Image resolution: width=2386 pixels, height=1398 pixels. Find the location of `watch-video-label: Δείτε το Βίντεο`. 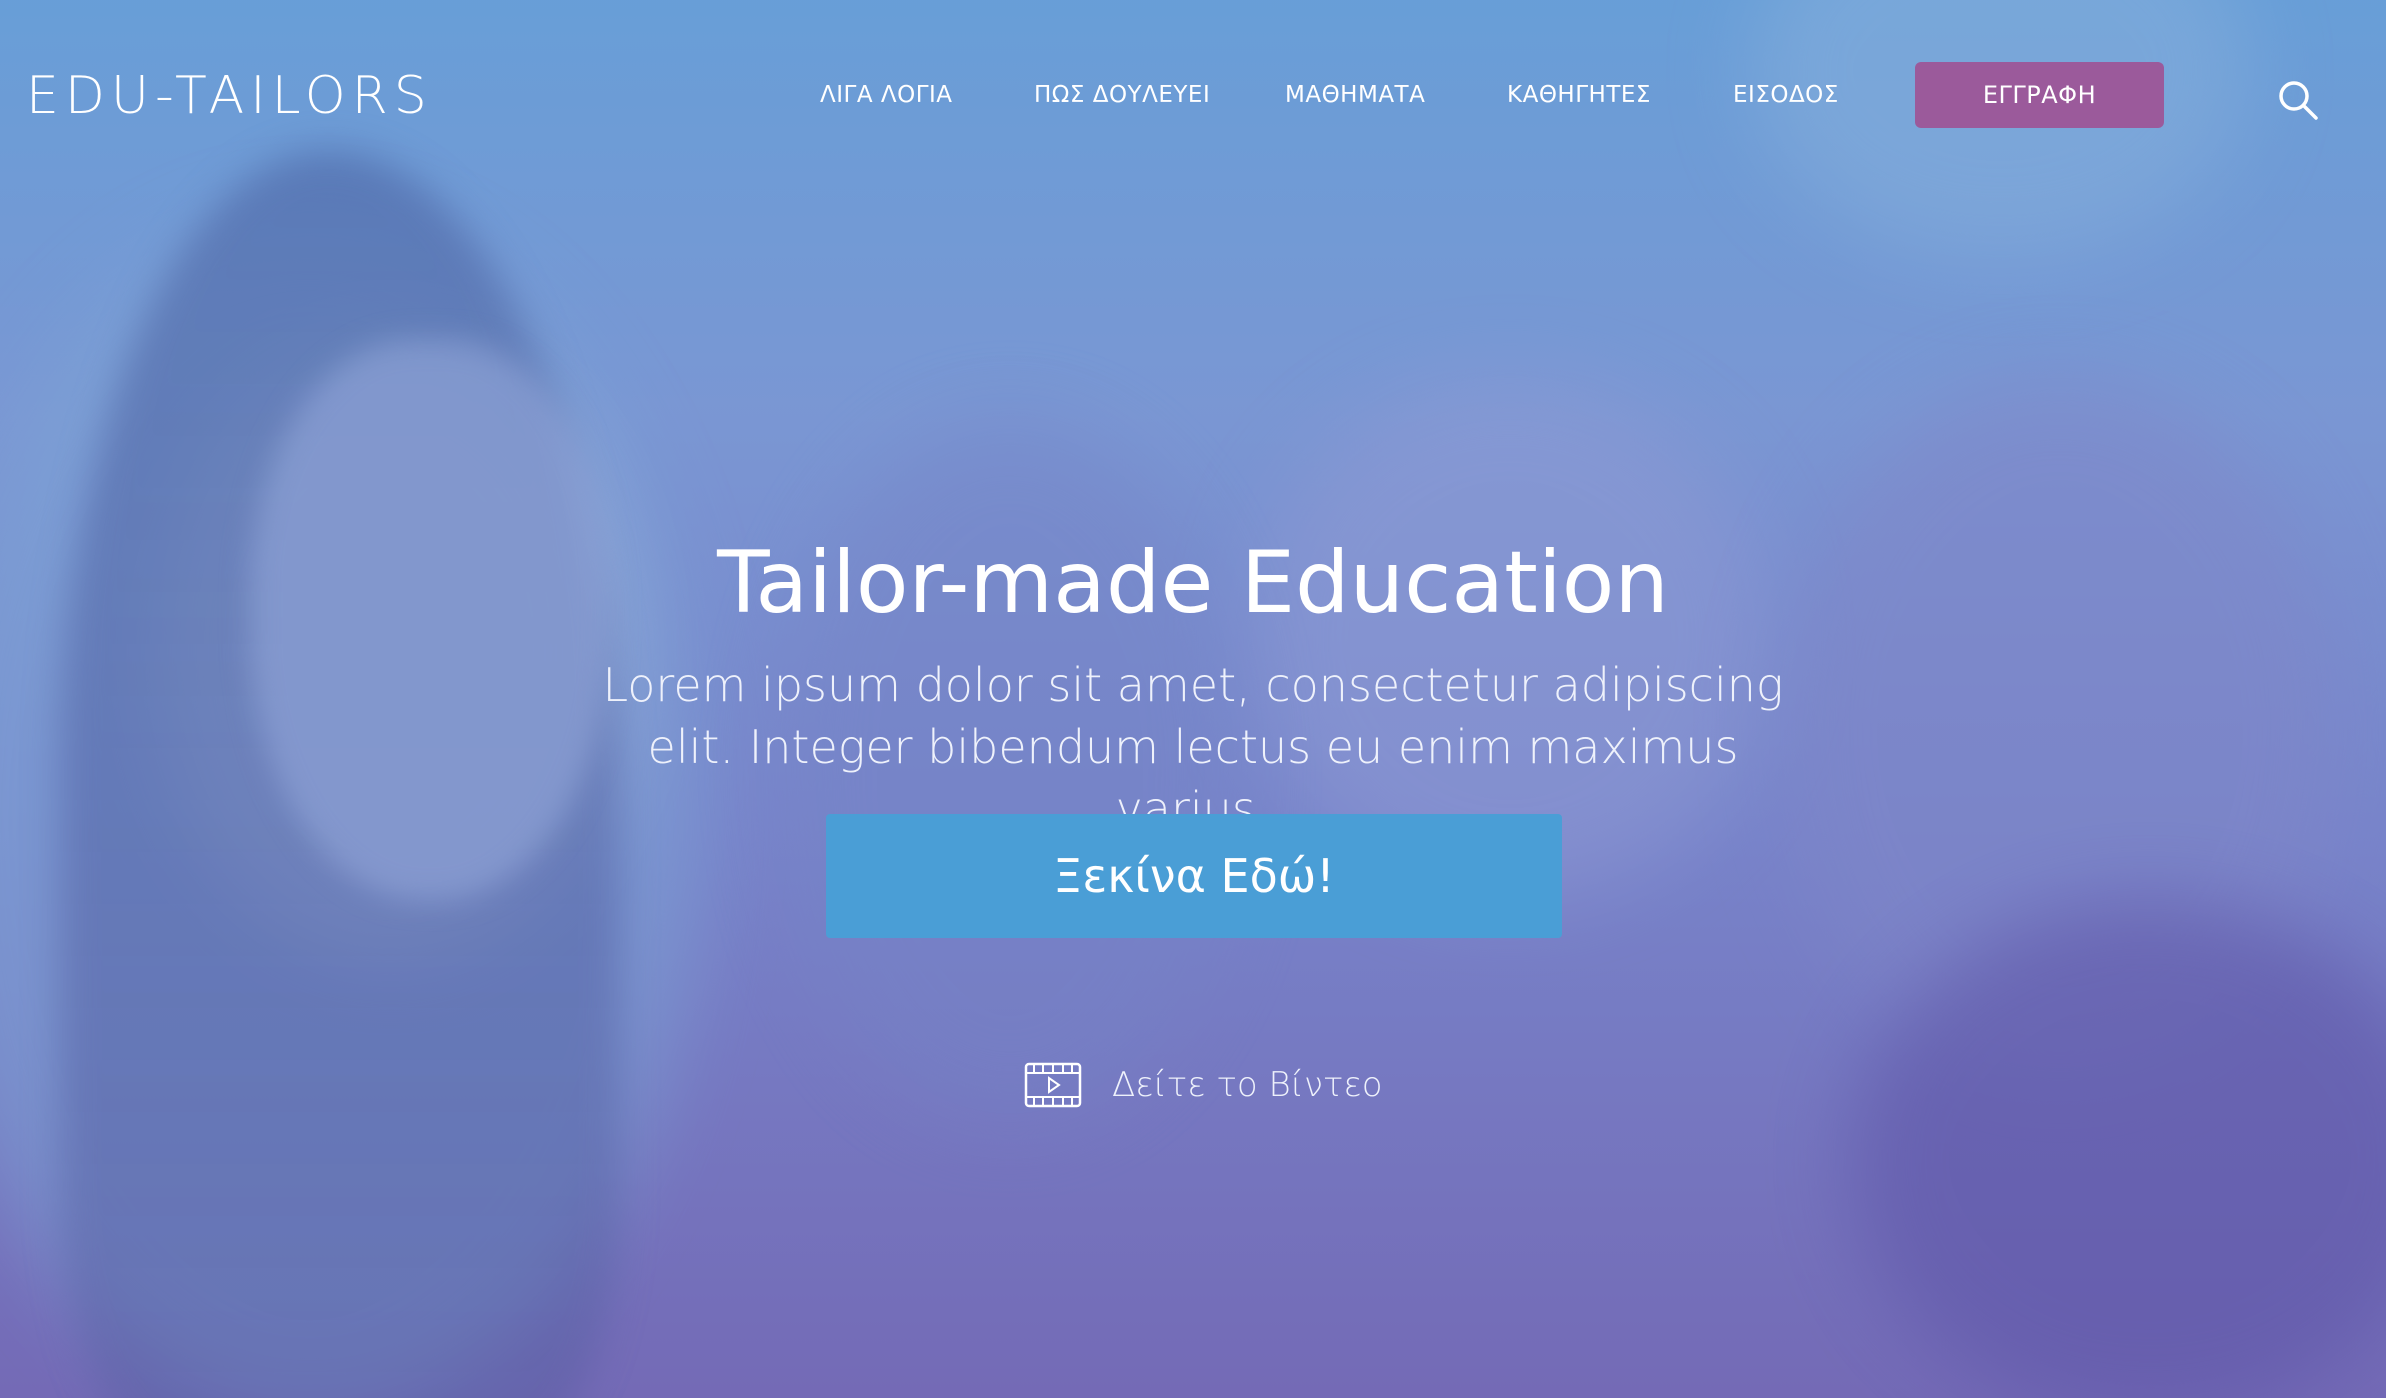

watch-video-label: Δείτε το Βίντεο is located at coordinates (1247, 1085).